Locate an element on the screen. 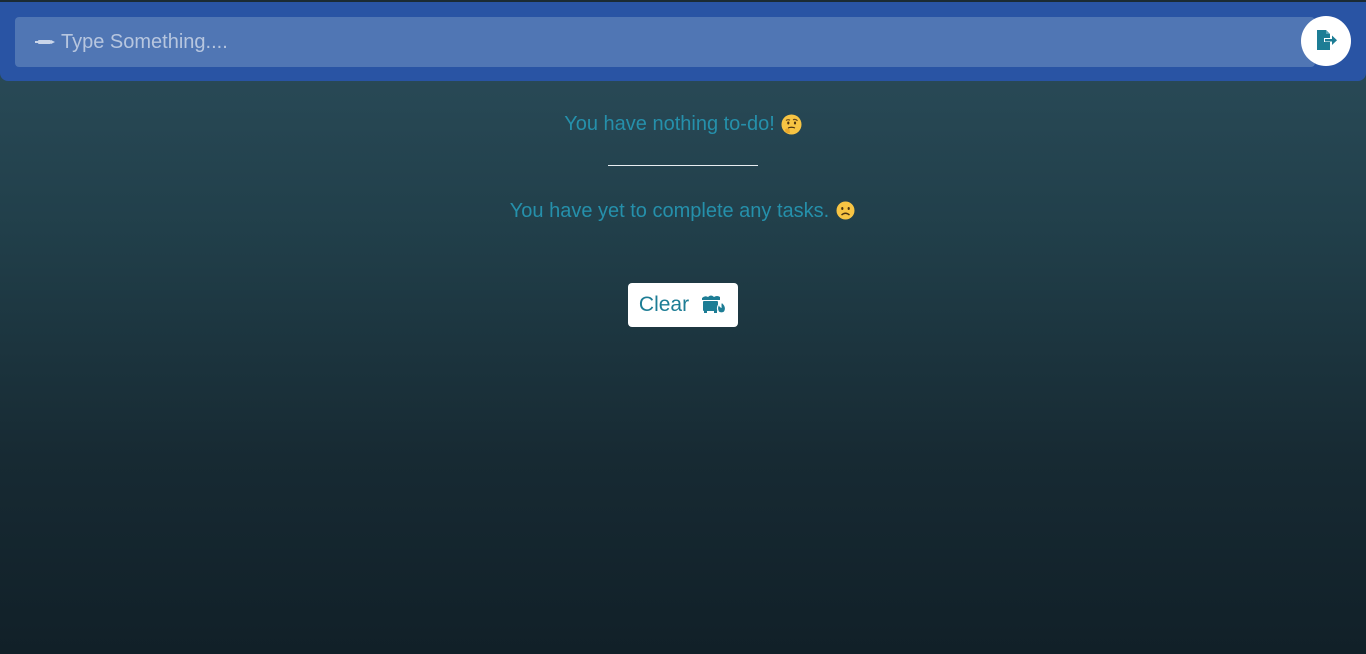 This screenshot has height=654, width=1366. submit-task-button is located at coordinates (1326, 41).